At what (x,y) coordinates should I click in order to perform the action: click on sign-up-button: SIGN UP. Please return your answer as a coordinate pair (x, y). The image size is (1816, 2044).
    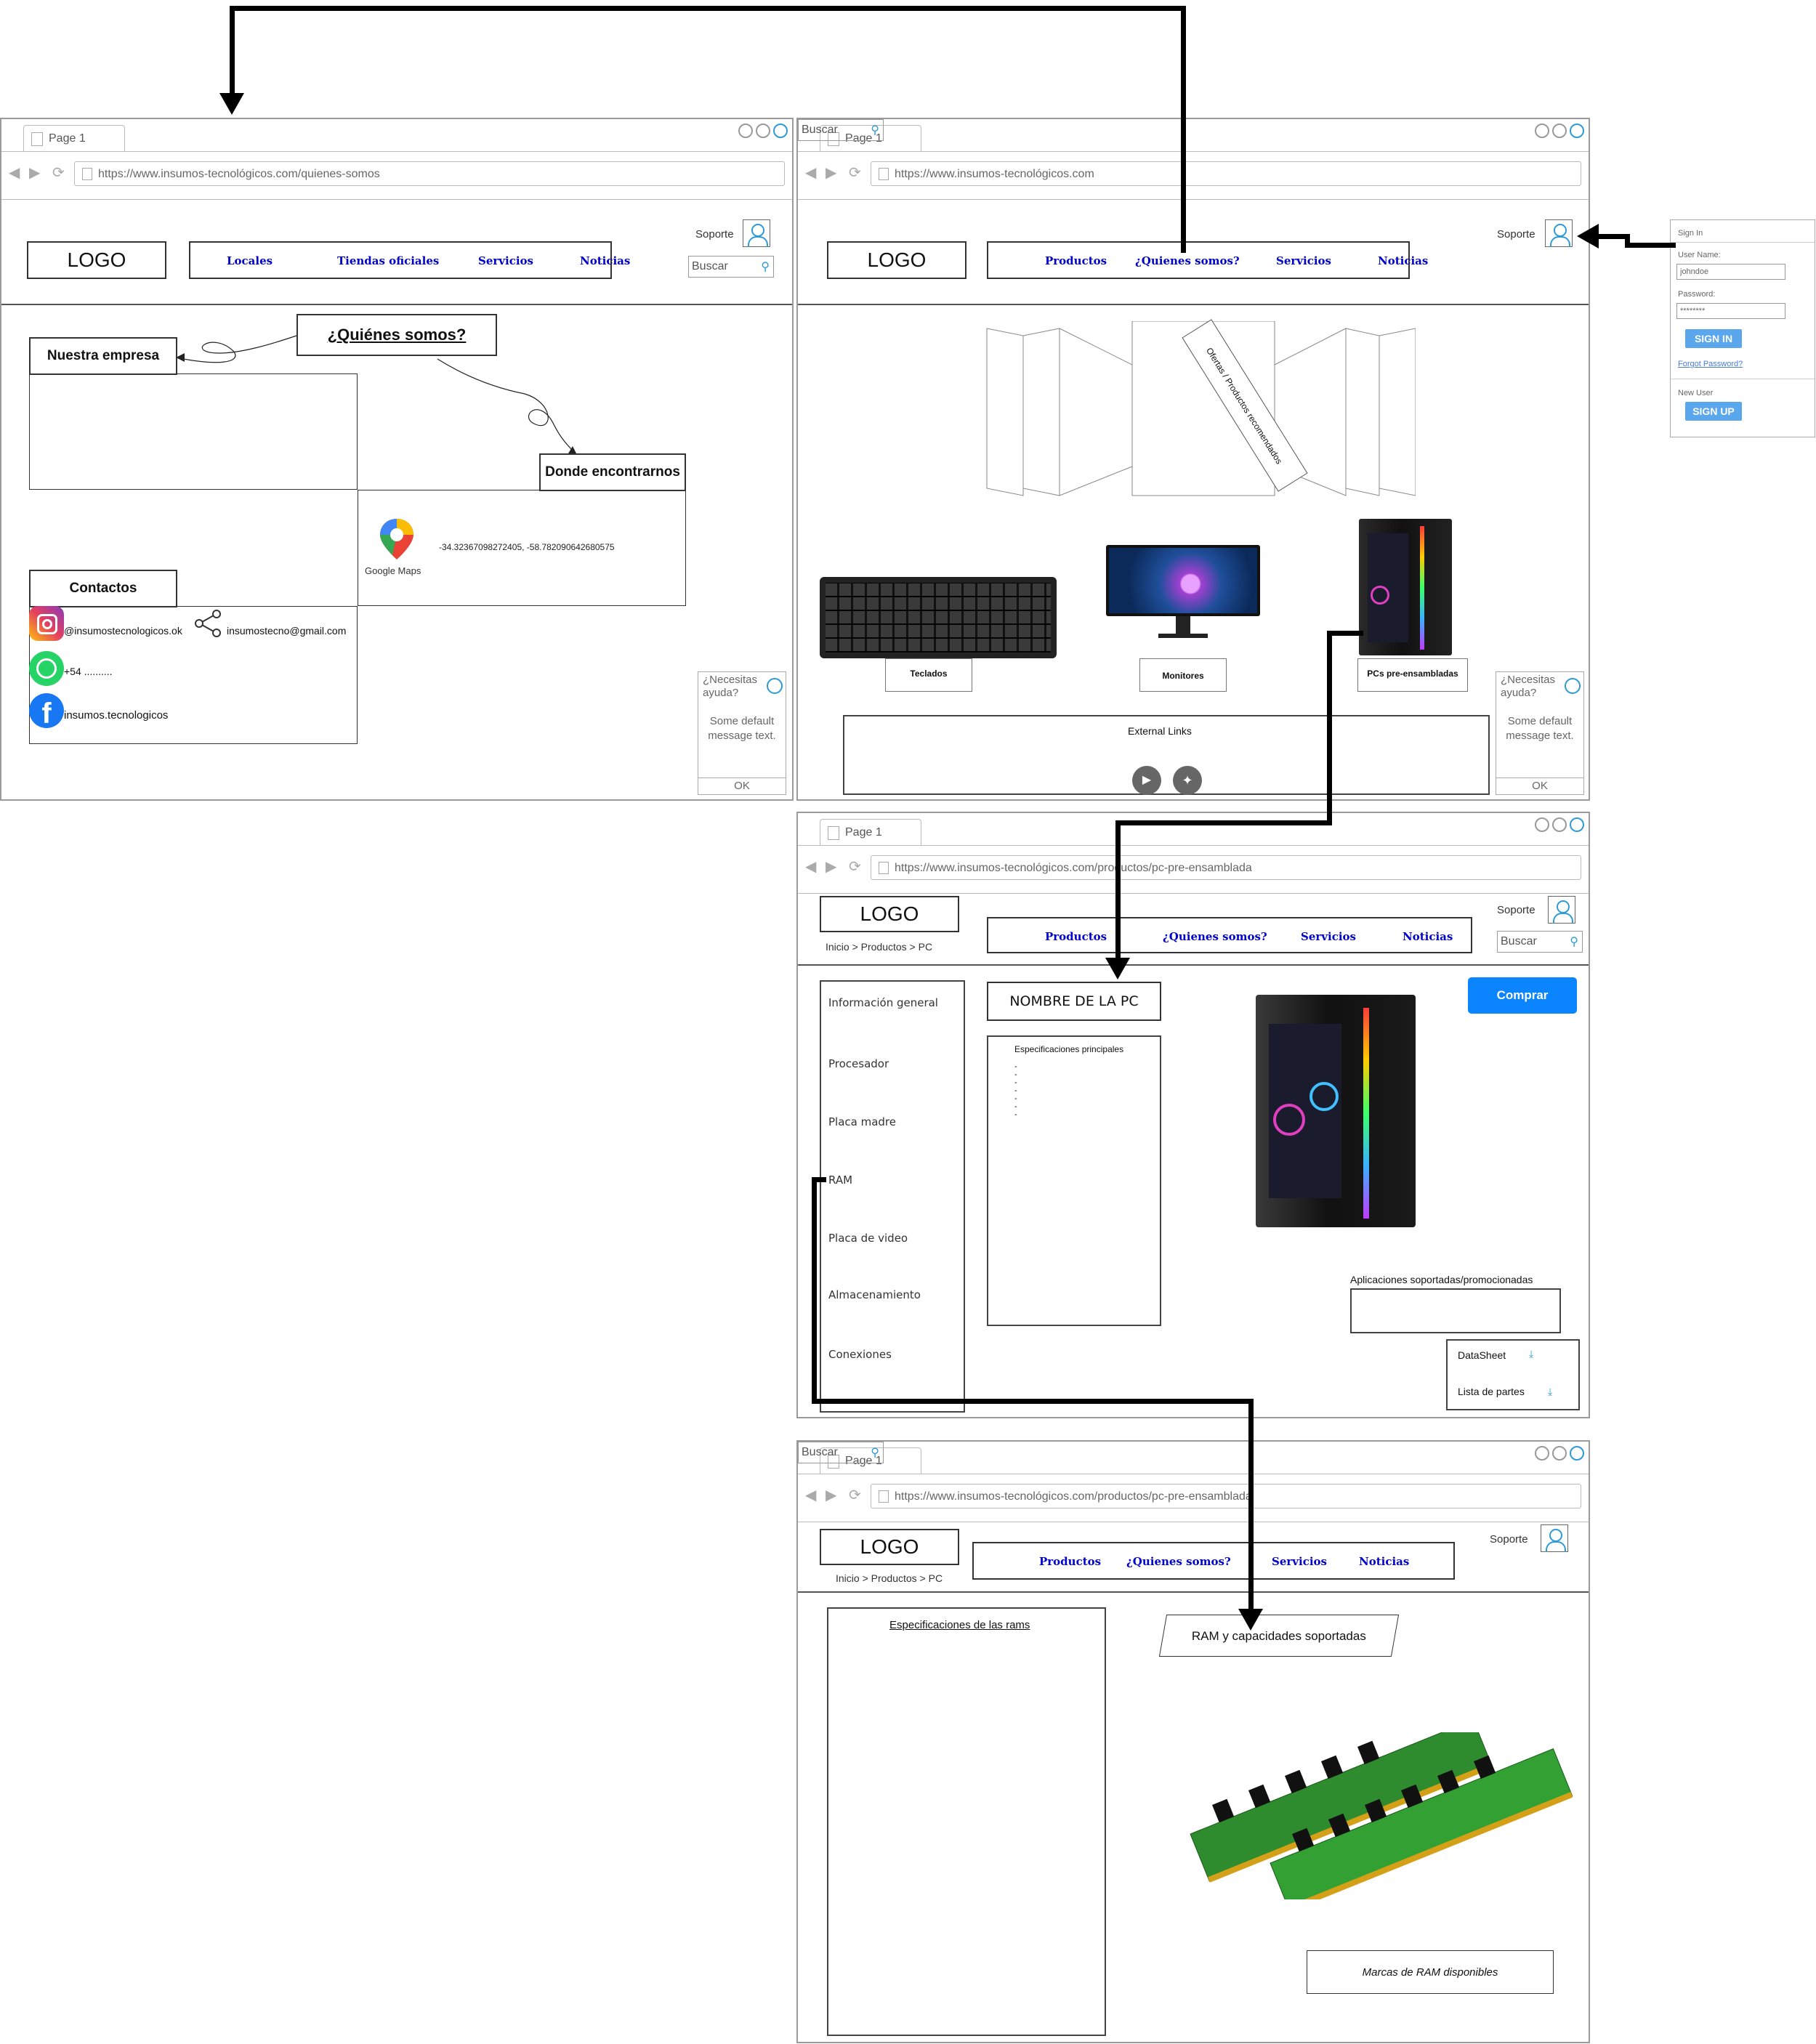
    Looking at the image, I should click on (1713, 411).